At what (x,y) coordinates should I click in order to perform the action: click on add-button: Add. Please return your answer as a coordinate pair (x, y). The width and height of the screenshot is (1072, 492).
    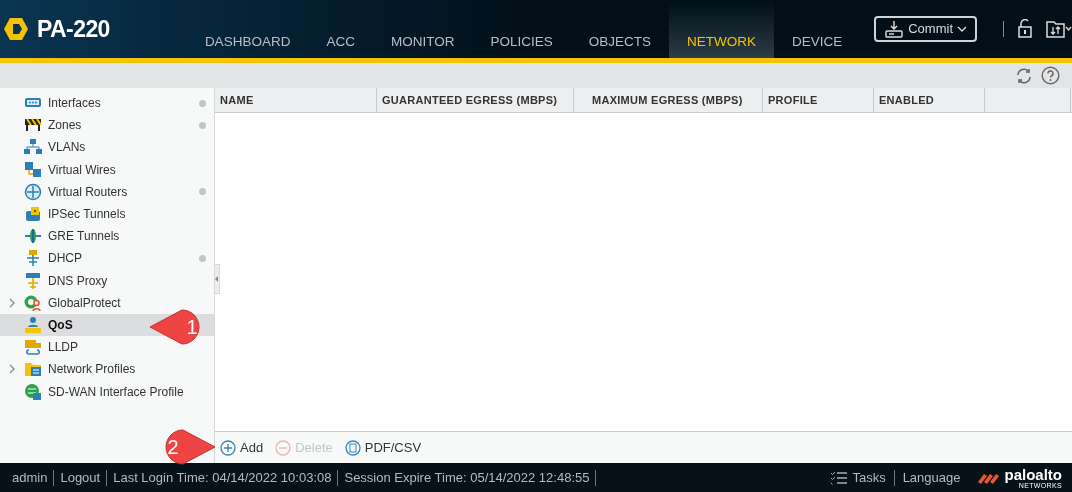
    Looking at the image, I should click on (242, 447).